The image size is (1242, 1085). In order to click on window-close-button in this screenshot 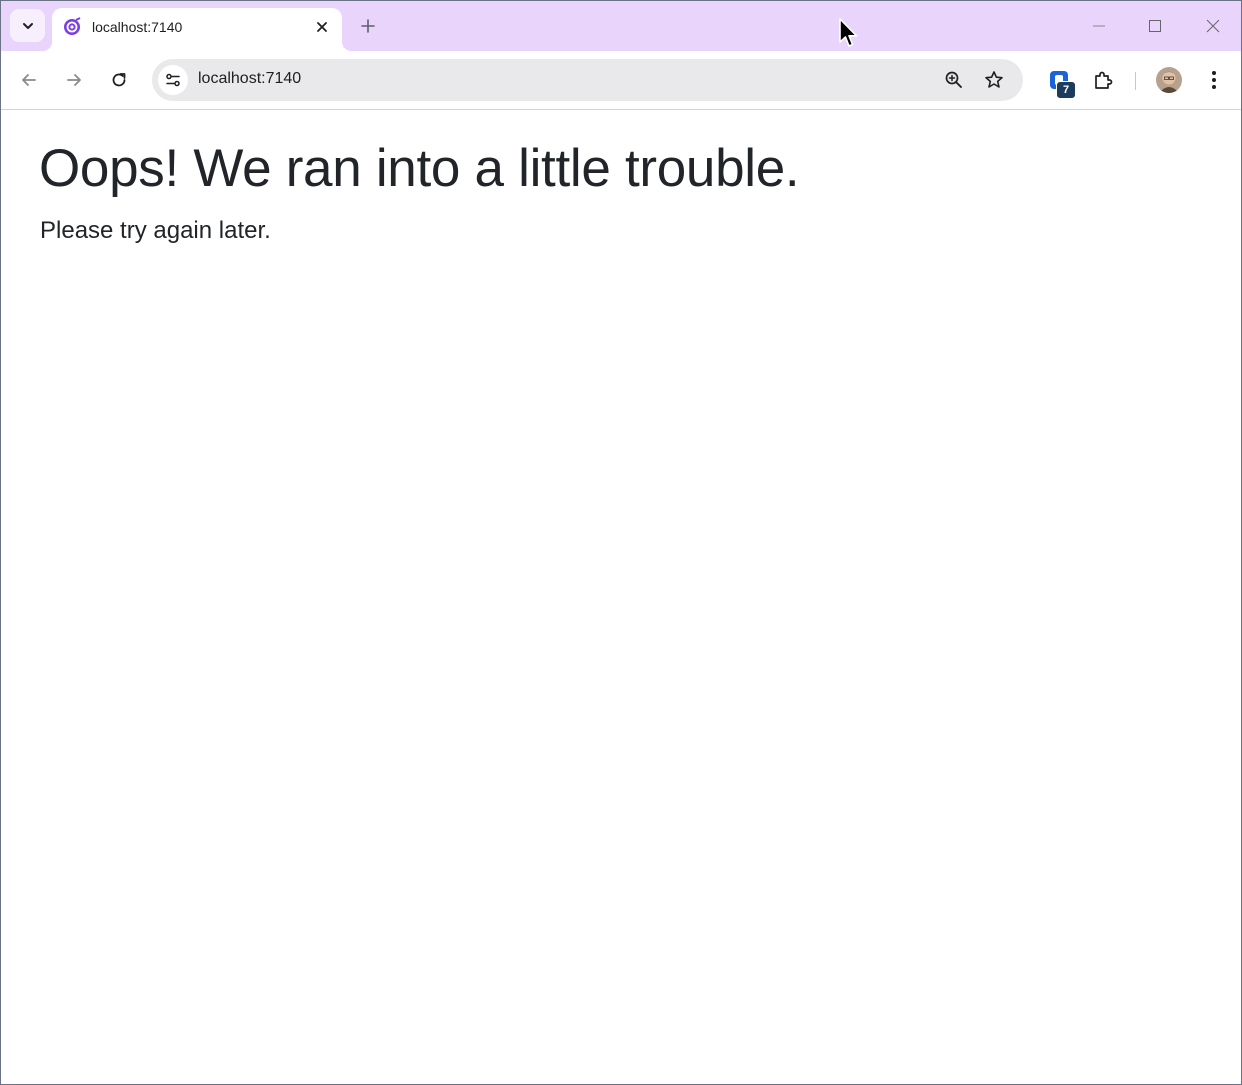, I will do `click(1213, 26)`.